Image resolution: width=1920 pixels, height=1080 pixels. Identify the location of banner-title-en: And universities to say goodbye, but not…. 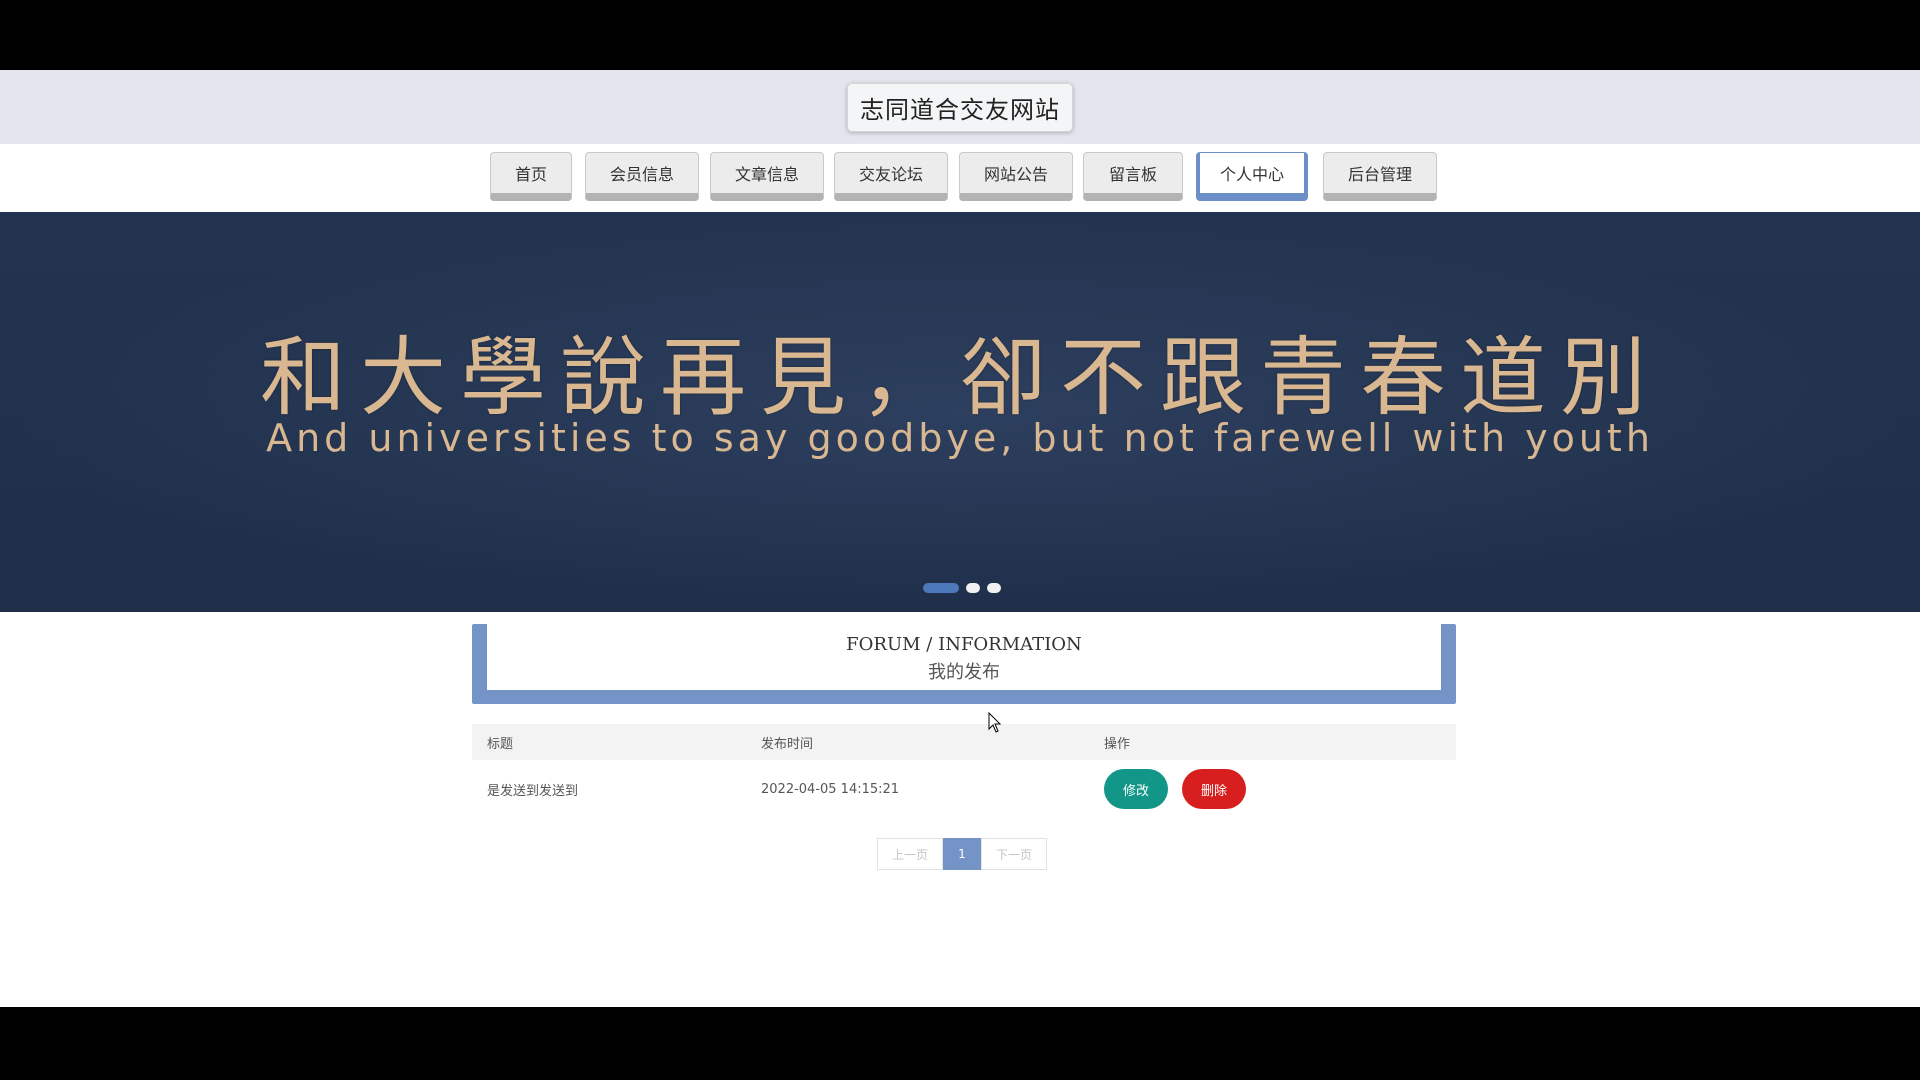
(960, 438).